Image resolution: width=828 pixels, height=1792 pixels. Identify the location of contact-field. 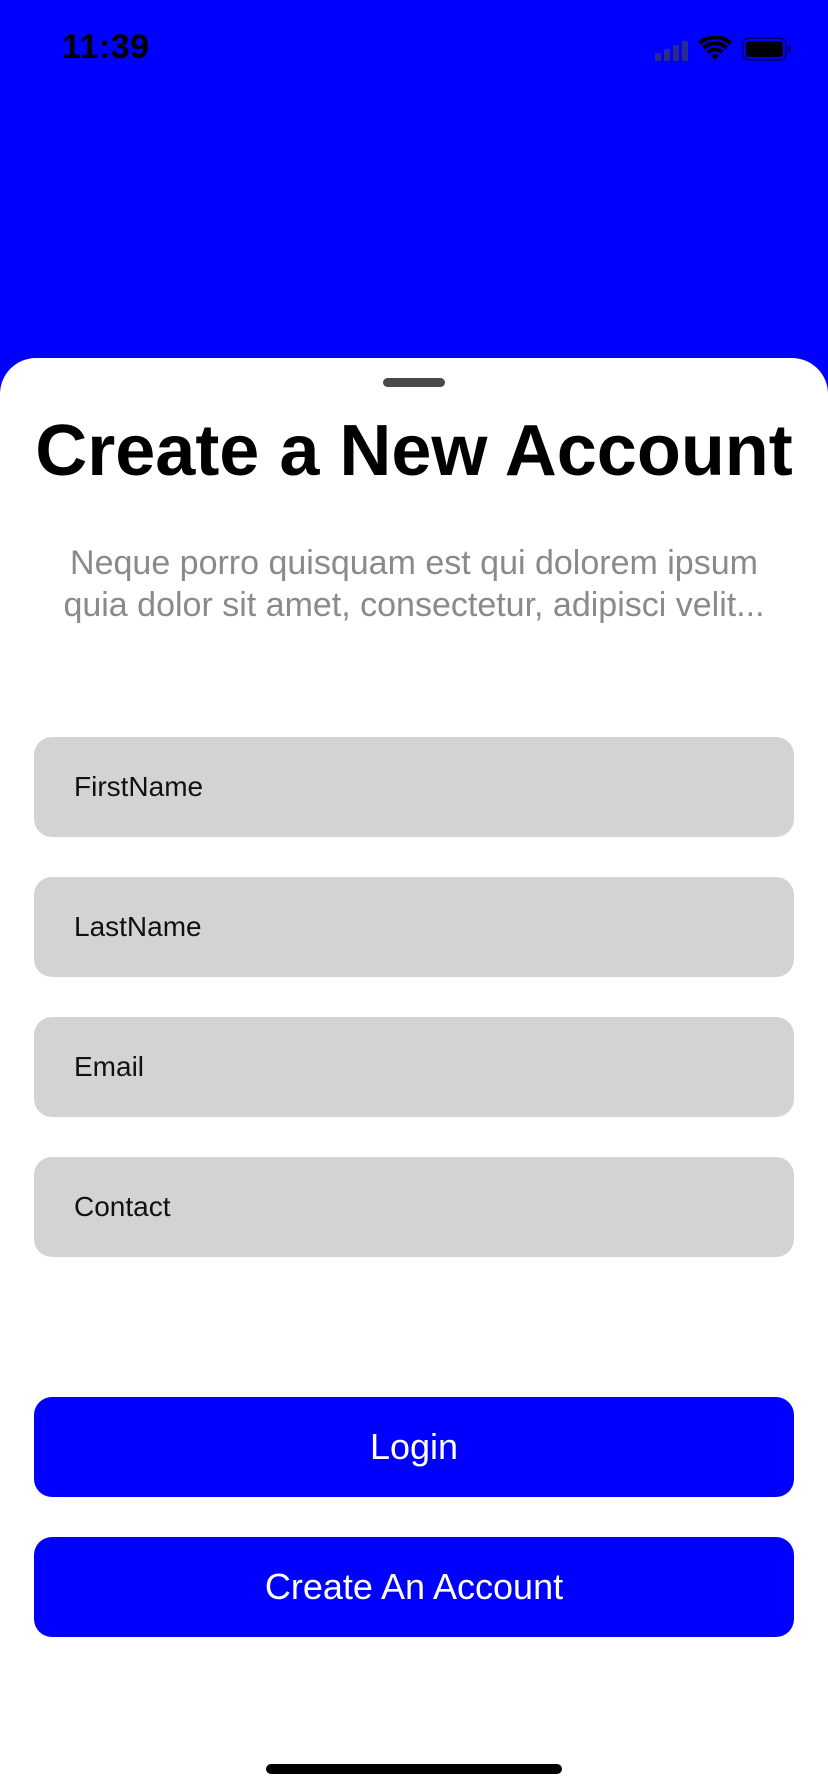
(414, 1207).